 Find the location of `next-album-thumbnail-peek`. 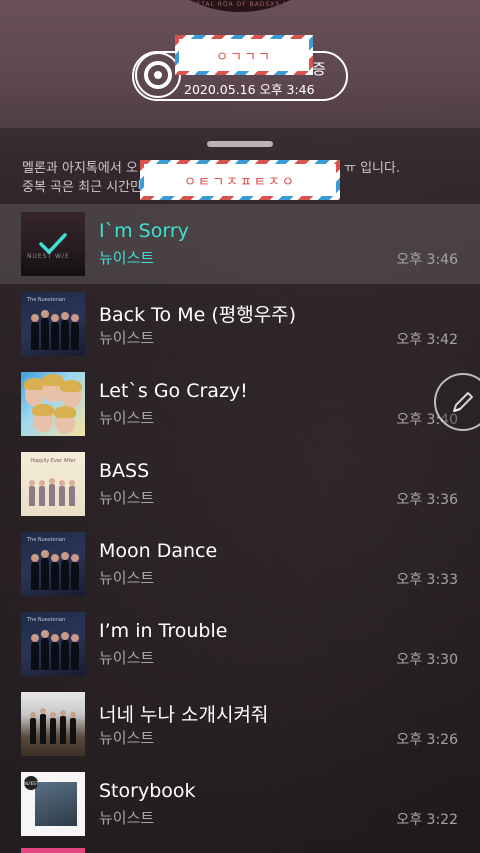

next-album-thumbnail-peek is located at coordinates (53, 850).